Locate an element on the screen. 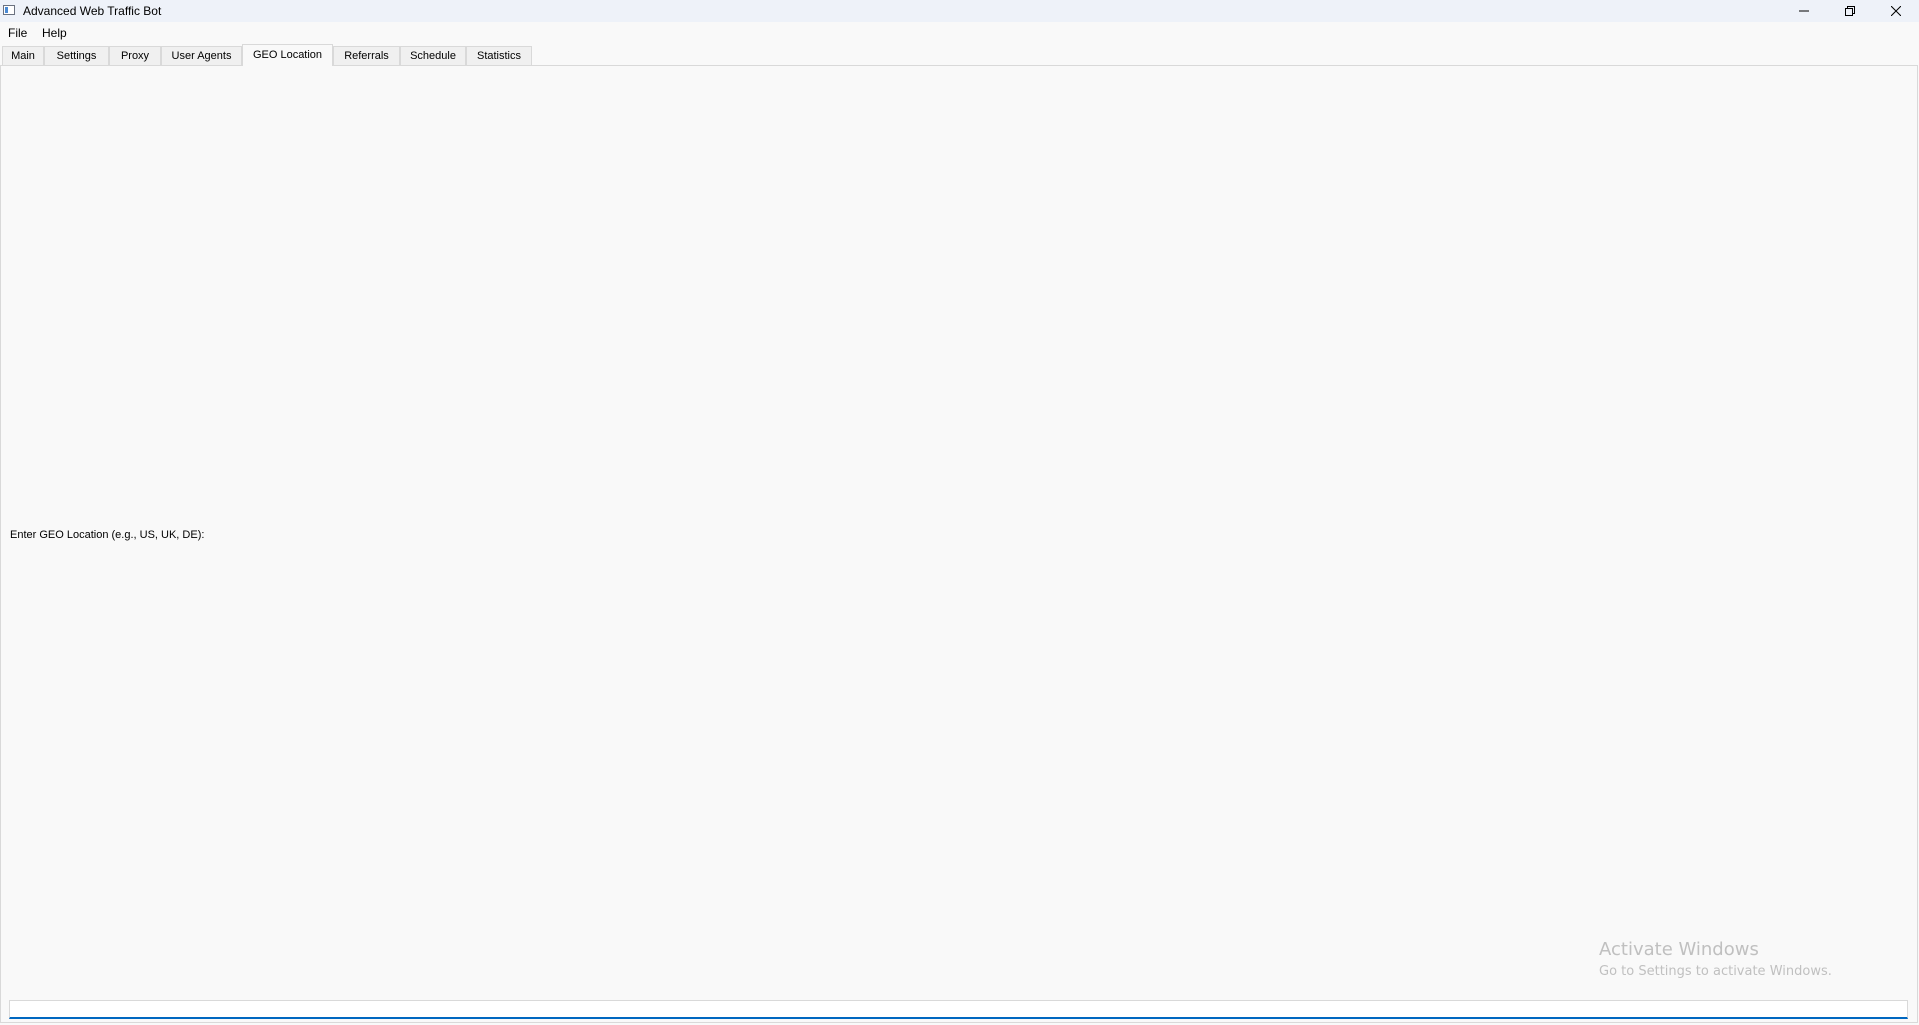 This screenshot has height=1025, width=1919. restore-button is located at coordinates (1850, 11).